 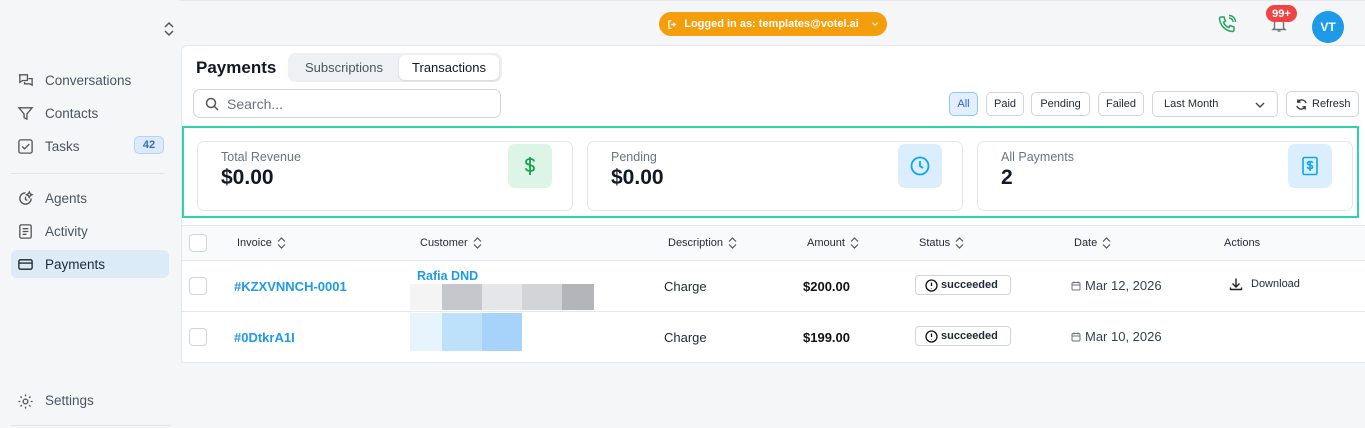 What do you see at coordinates (25, 146) in the screenshot?
I see `task-check-icon` at bounding box center [25, 146].